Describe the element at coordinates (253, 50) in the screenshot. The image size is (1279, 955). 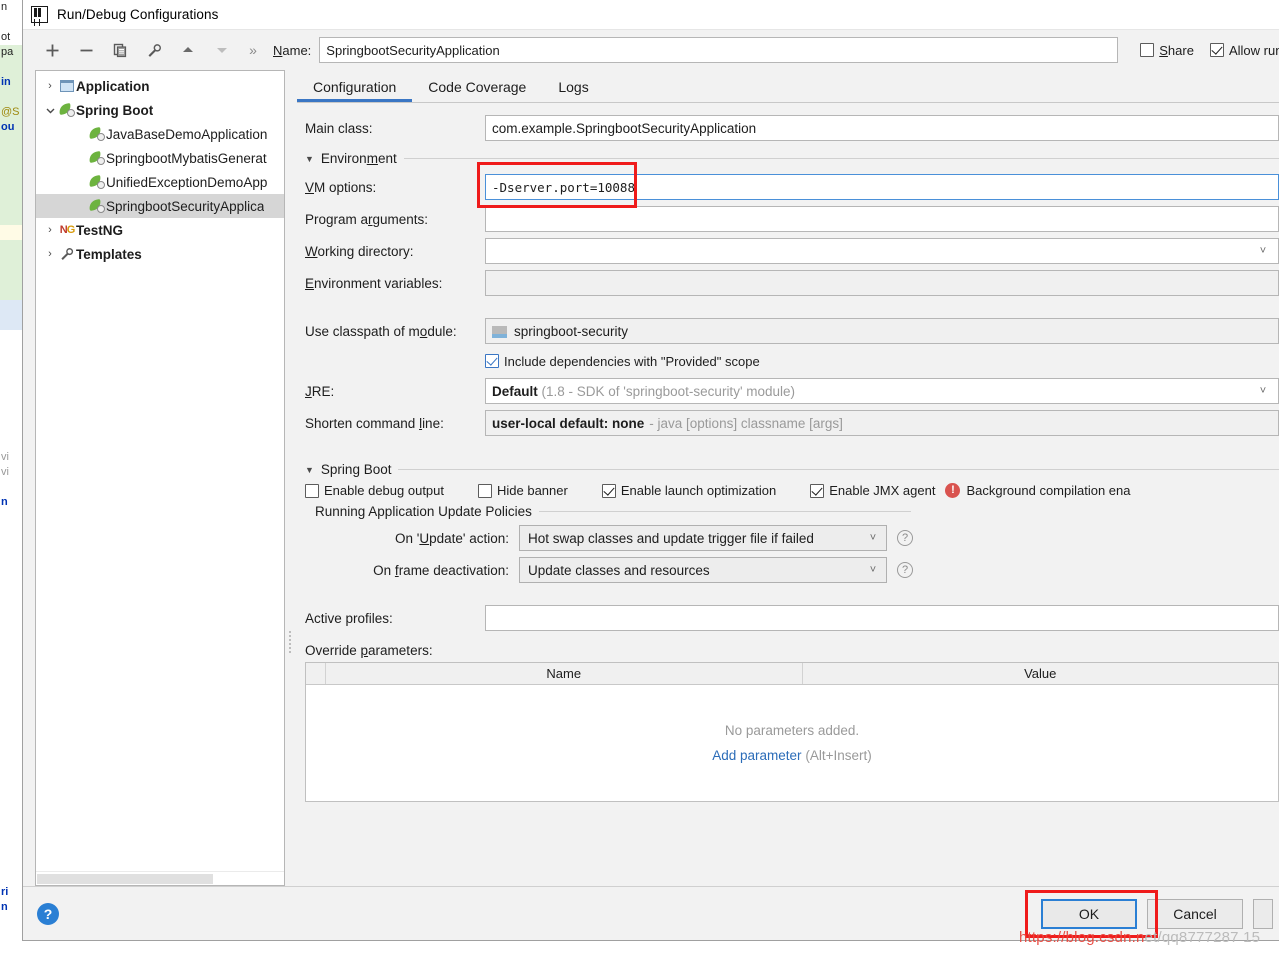
I see `toolbar-overflow-button: »` at that location.